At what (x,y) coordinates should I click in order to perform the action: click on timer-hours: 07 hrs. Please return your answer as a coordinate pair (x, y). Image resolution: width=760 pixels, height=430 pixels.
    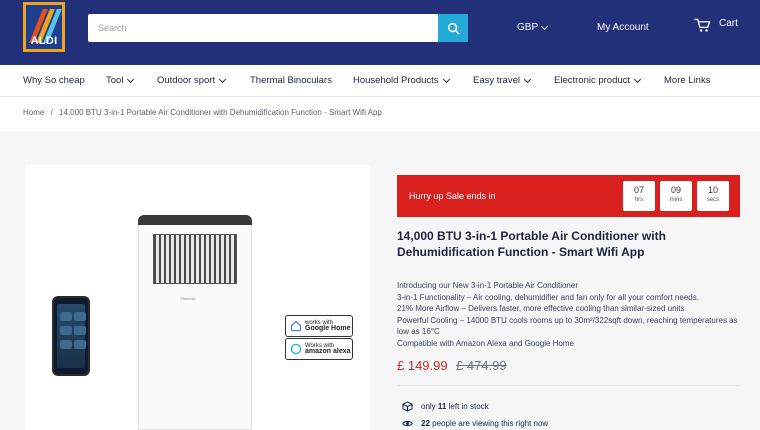
    Looking at the image, I should click on (639, 196).